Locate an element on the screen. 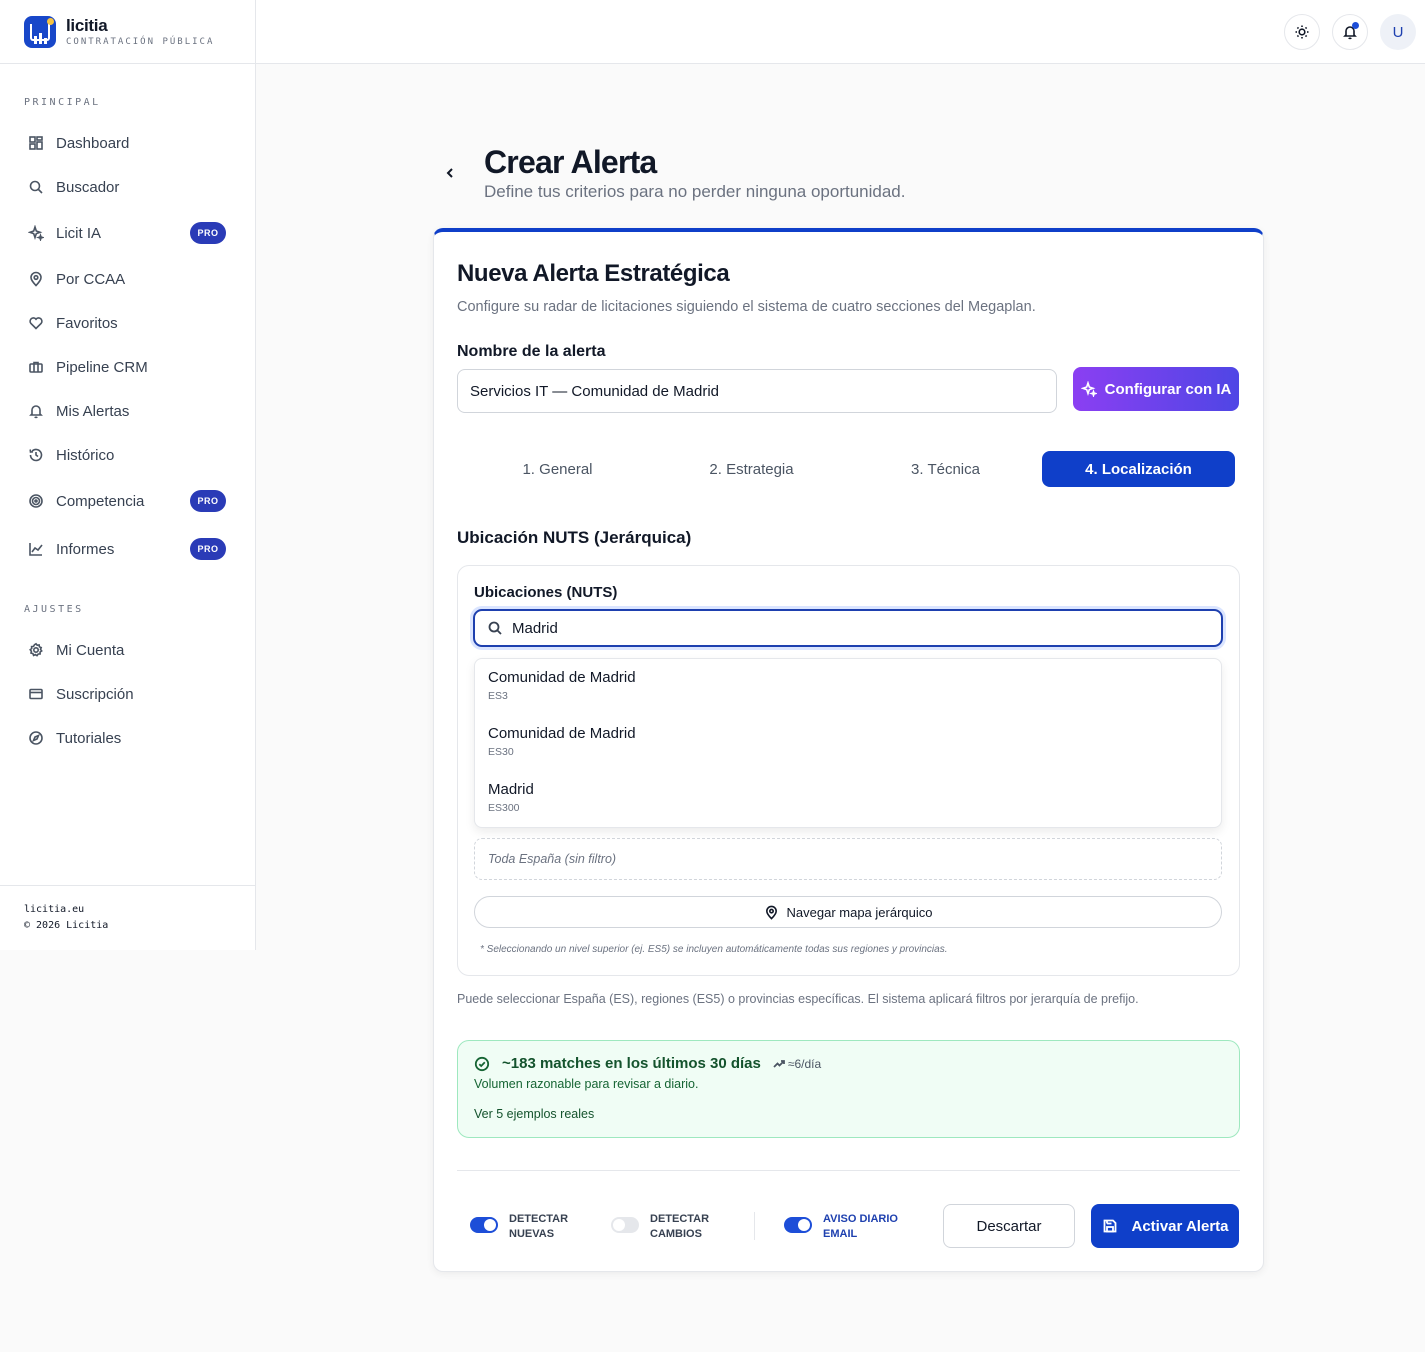 This screenshot has width=1425, height=1352. configure-ai-button: Configurar con IA is located at coordinates (1156, 389).